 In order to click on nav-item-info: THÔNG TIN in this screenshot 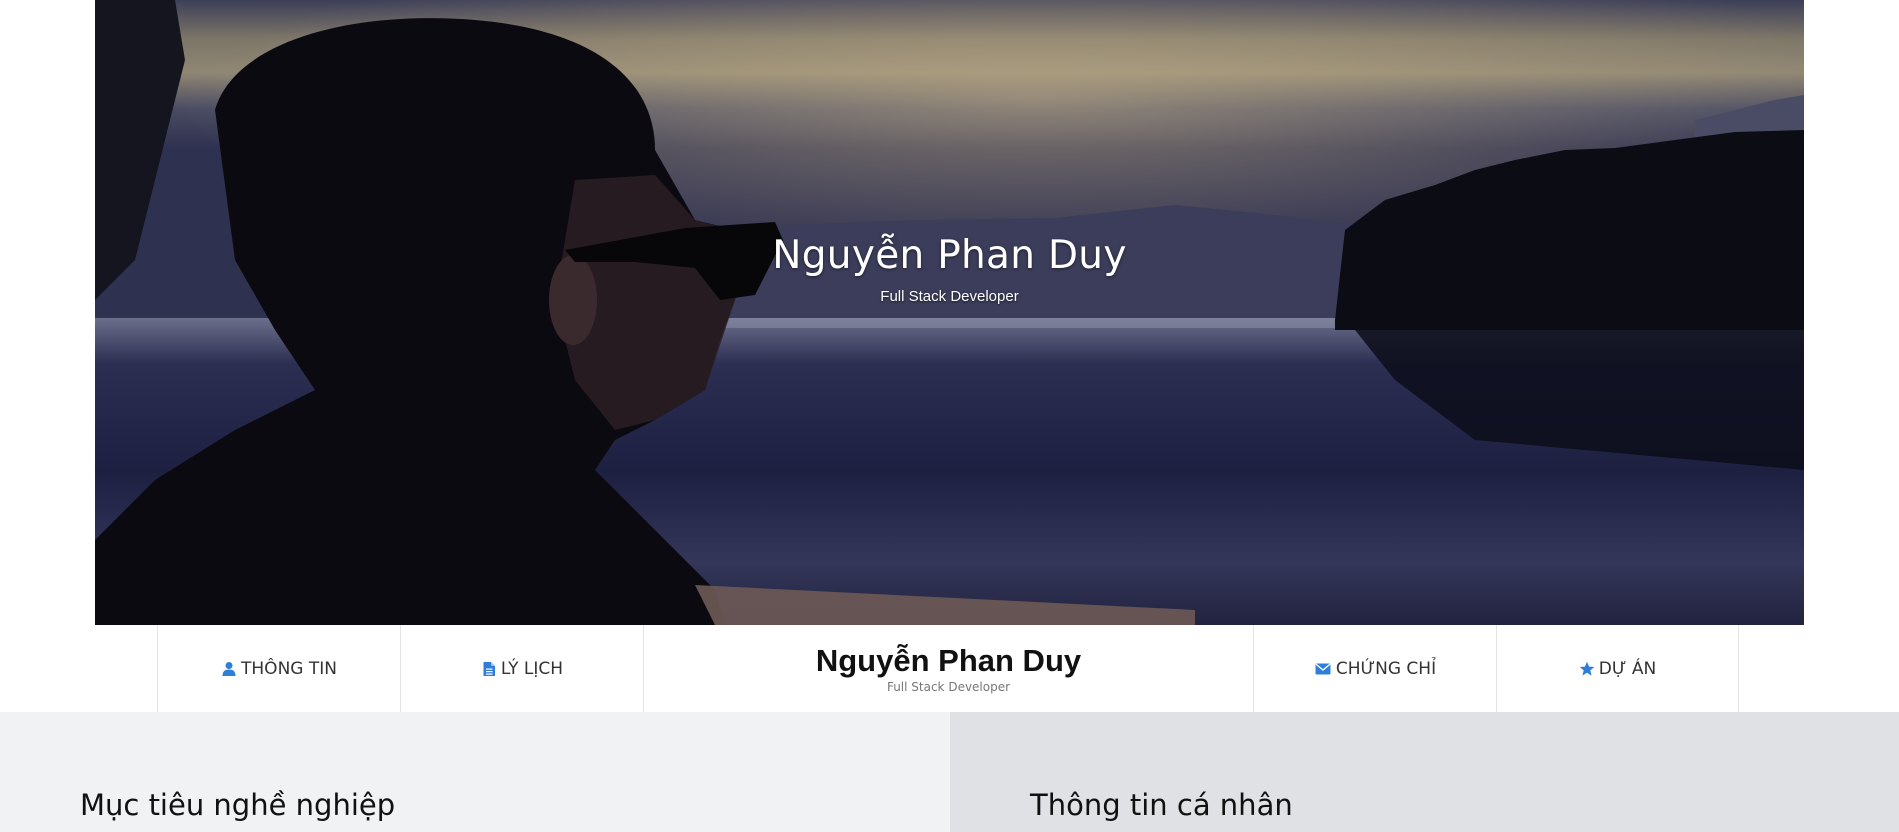, I will do `click(278, 668)`.